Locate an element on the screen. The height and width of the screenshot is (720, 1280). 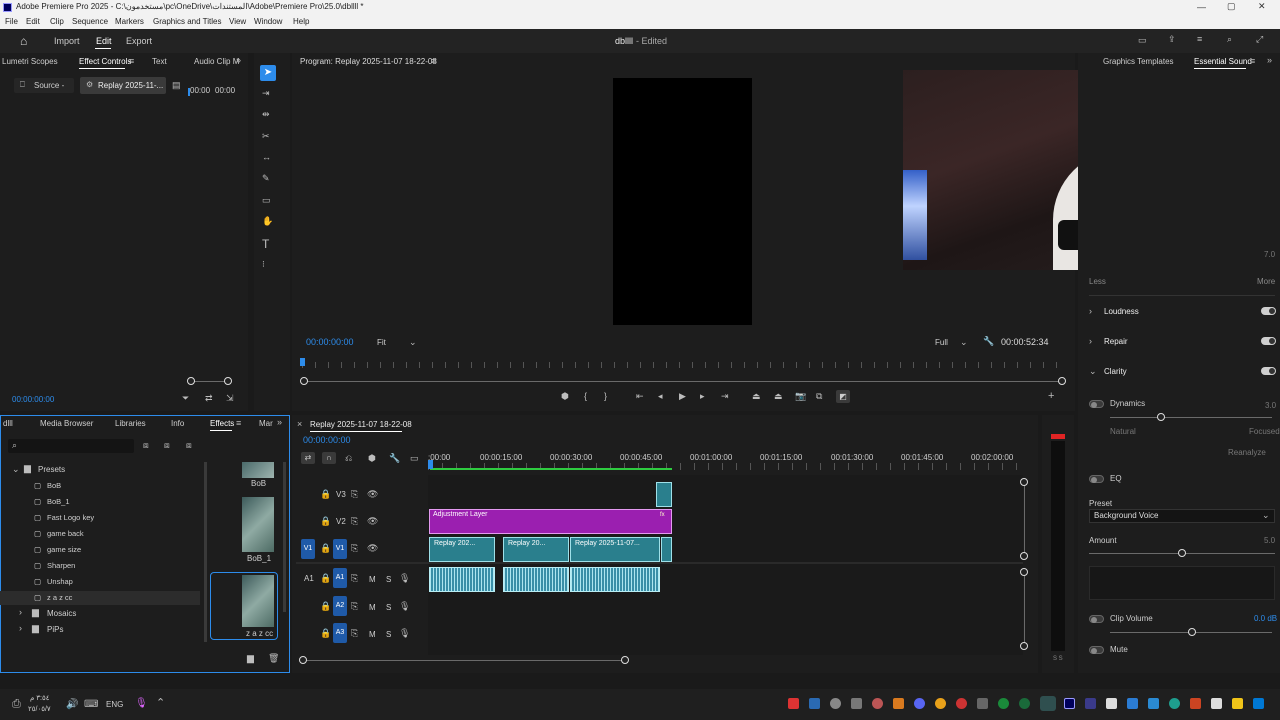
a3-solo: S is located at coordinates (388, 635).